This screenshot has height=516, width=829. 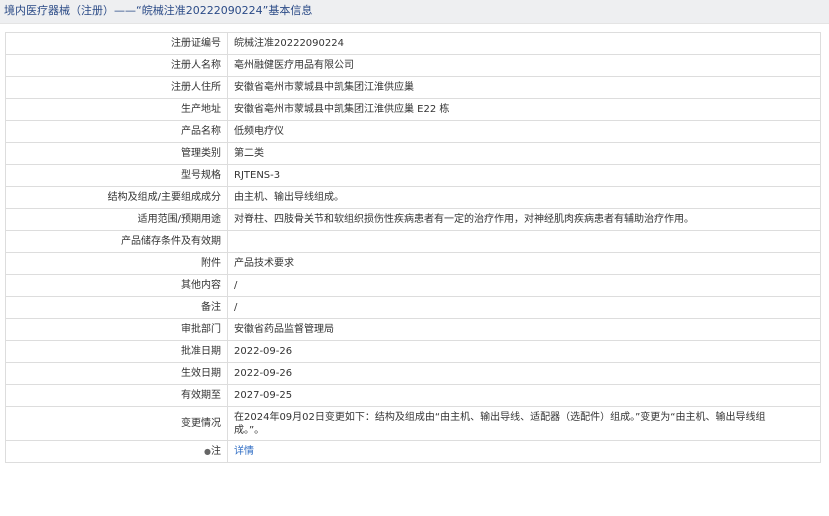 What do you see at coordinates (524, 329) in the screenshot?
I see `row-value: 安徽省药品监督管理局` at bounding box center [524, 329].